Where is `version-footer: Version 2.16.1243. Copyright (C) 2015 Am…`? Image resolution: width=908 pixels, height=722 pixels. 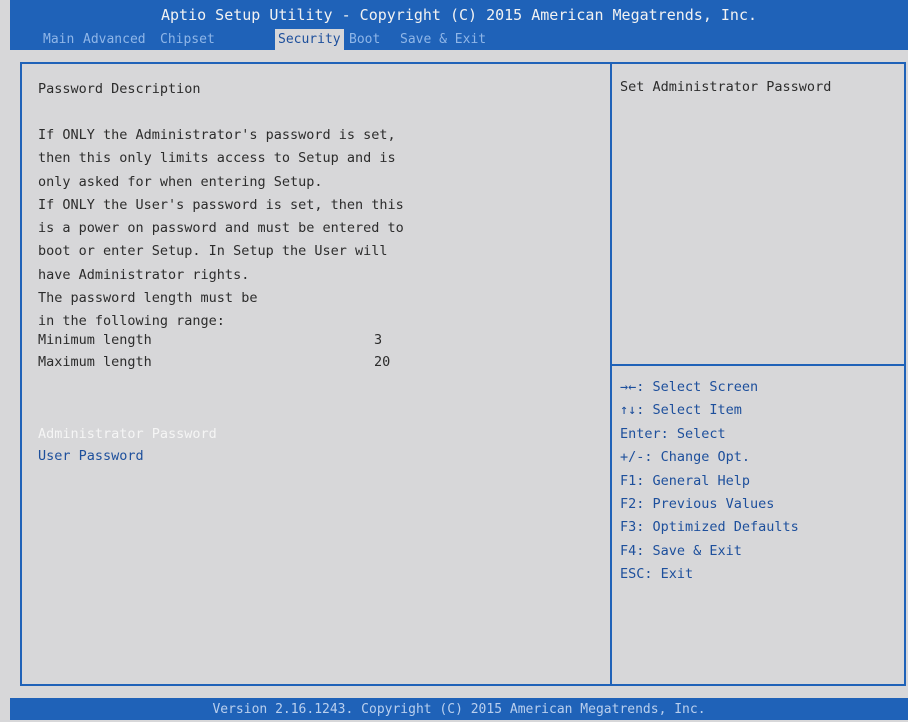
version-footer: Version 2.16.1243. Copyright (C) 2015 Am… is located at coordinates (459, 709).